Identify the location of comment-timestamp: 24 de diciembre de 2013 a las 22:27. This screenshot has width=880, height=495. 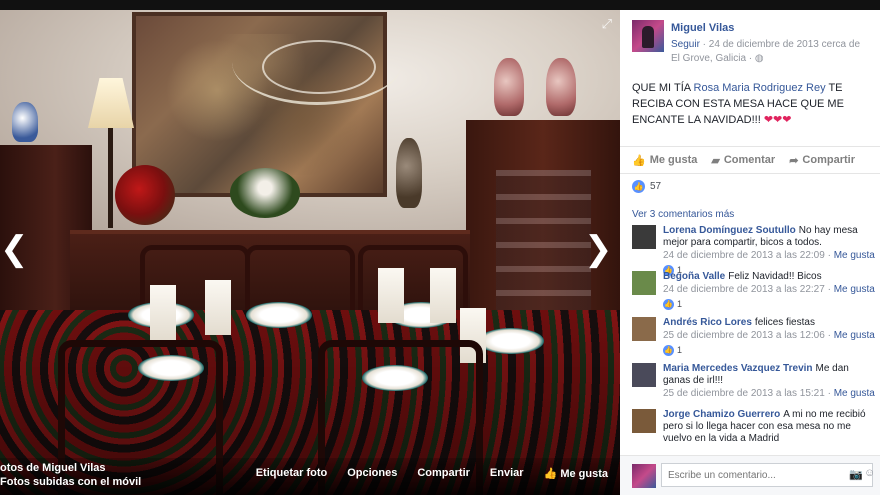
(744, 289).